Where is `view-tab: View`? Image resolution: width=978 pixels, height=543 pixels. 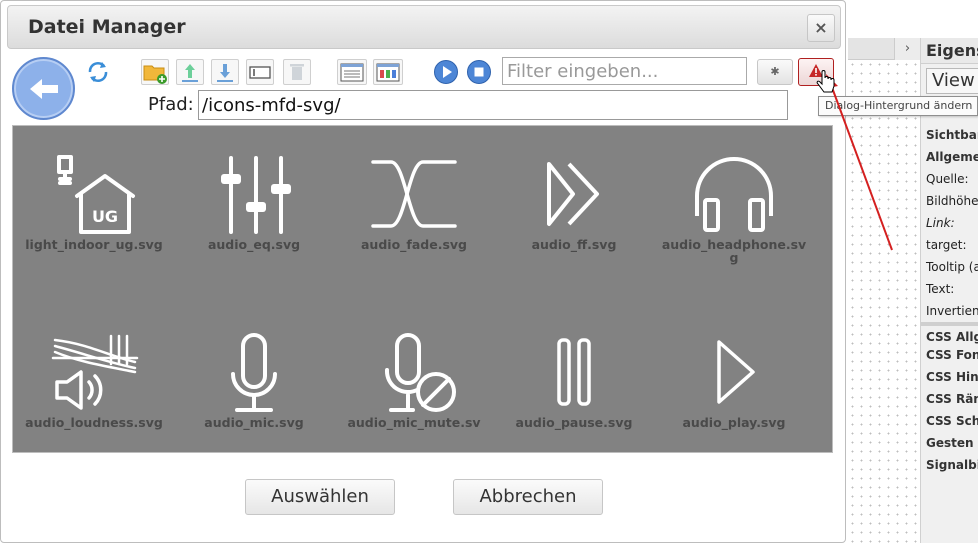 view-tab: View is located at coordinates (952, 81).